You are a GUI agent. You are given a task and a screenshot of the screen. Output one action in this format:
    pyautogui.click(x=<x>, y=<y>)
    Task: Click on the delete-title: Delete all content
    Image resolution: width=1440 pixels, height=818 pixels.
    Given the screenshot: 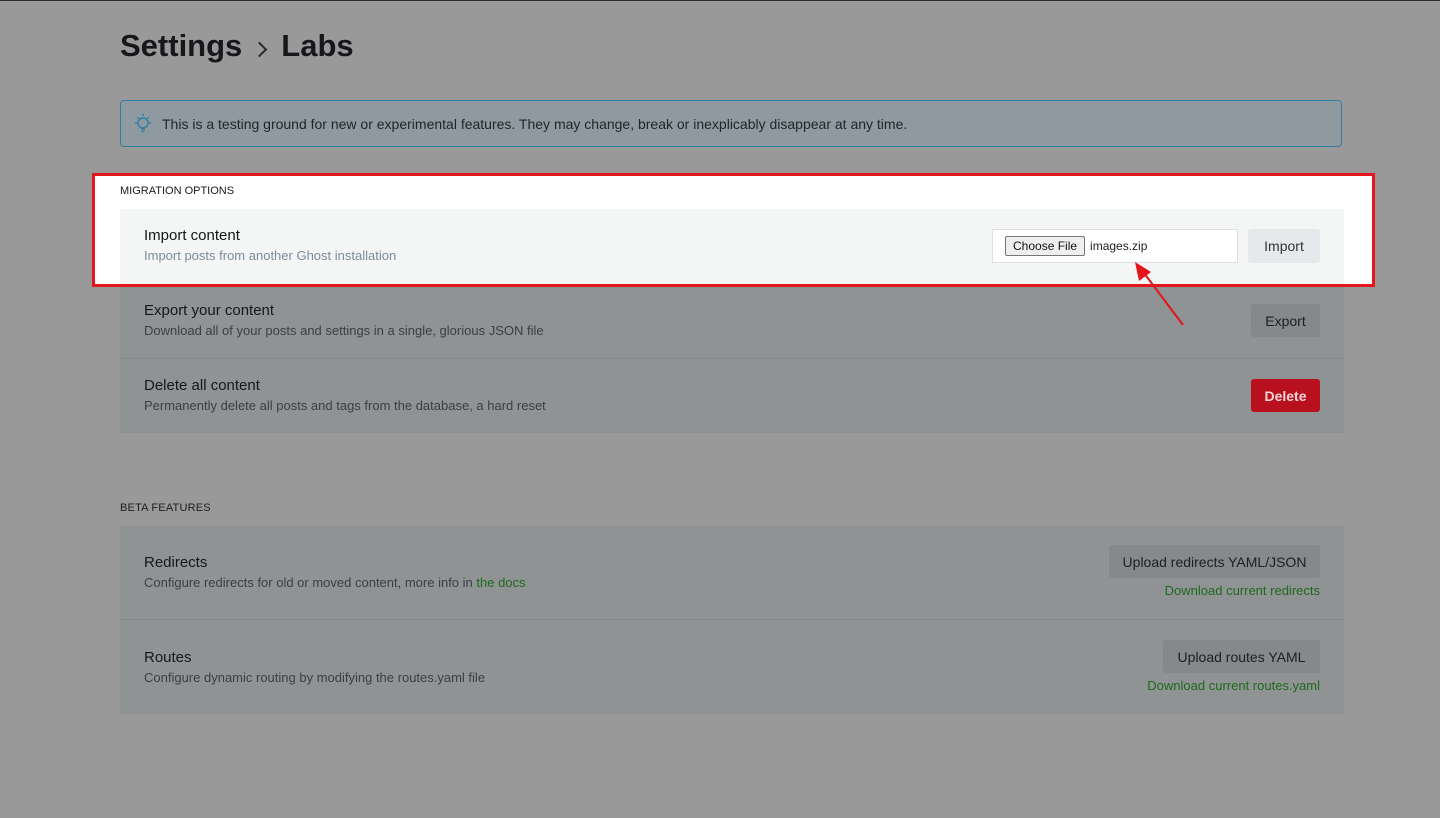 What is the action you would take?
    pyautogui.click(x=202, y=385)
    